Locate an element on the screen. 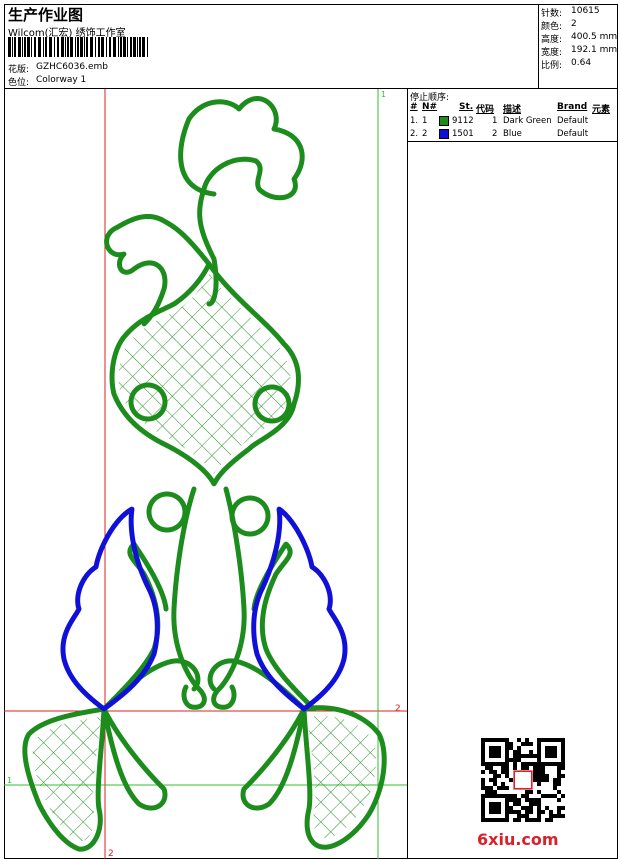 This screenshot has width=620, height=860. row-stitches: 9112 is located at coordinates (463, 121).